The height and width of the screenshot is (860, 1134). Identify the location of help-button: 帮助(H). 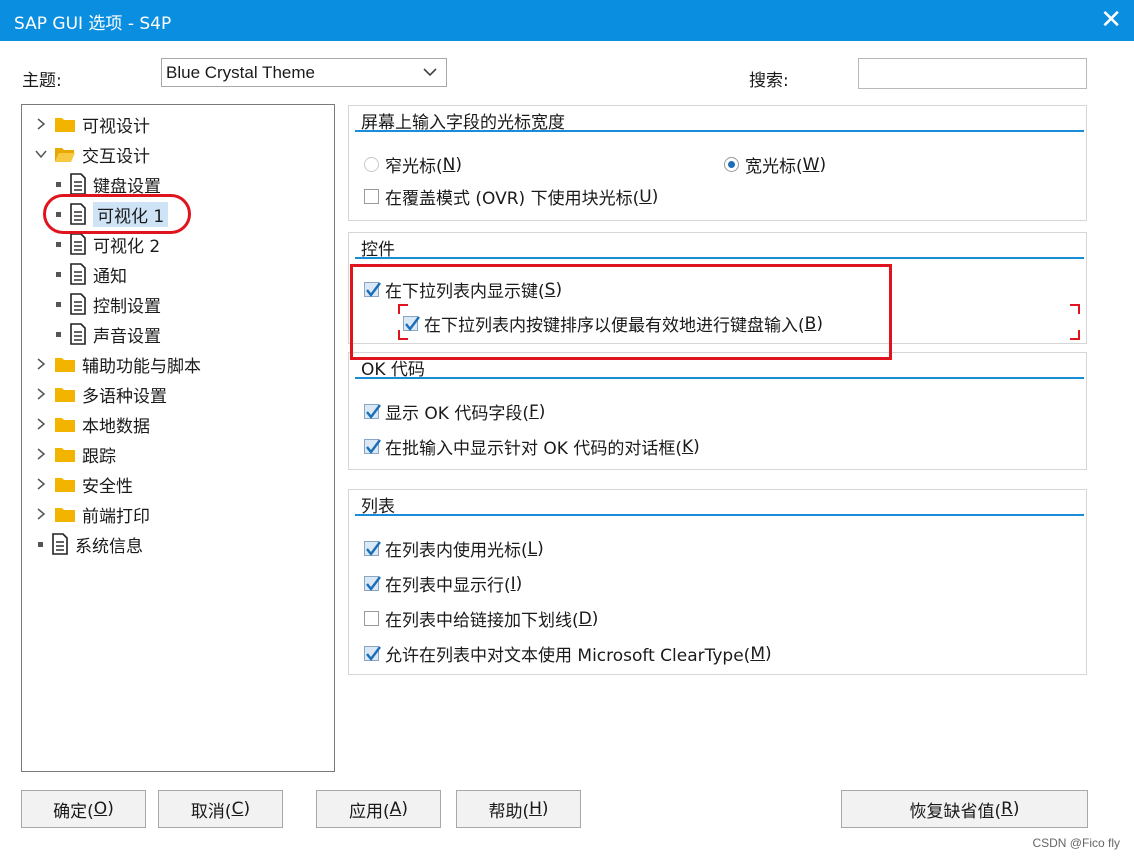
(518, 809).